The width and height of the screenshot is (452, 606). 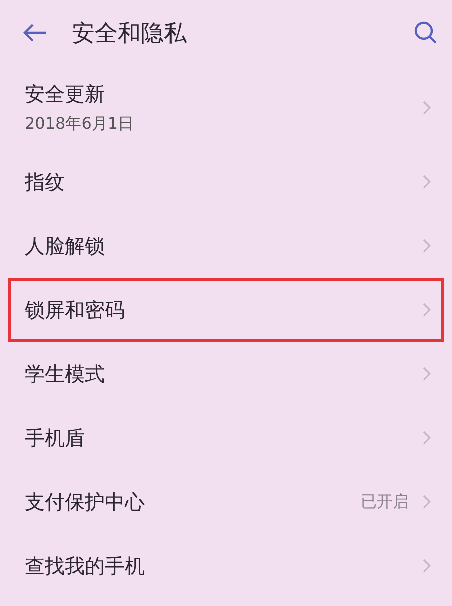 I want to click on setting-subtitle: 2018年6月1日, so click(x=80, y=124).